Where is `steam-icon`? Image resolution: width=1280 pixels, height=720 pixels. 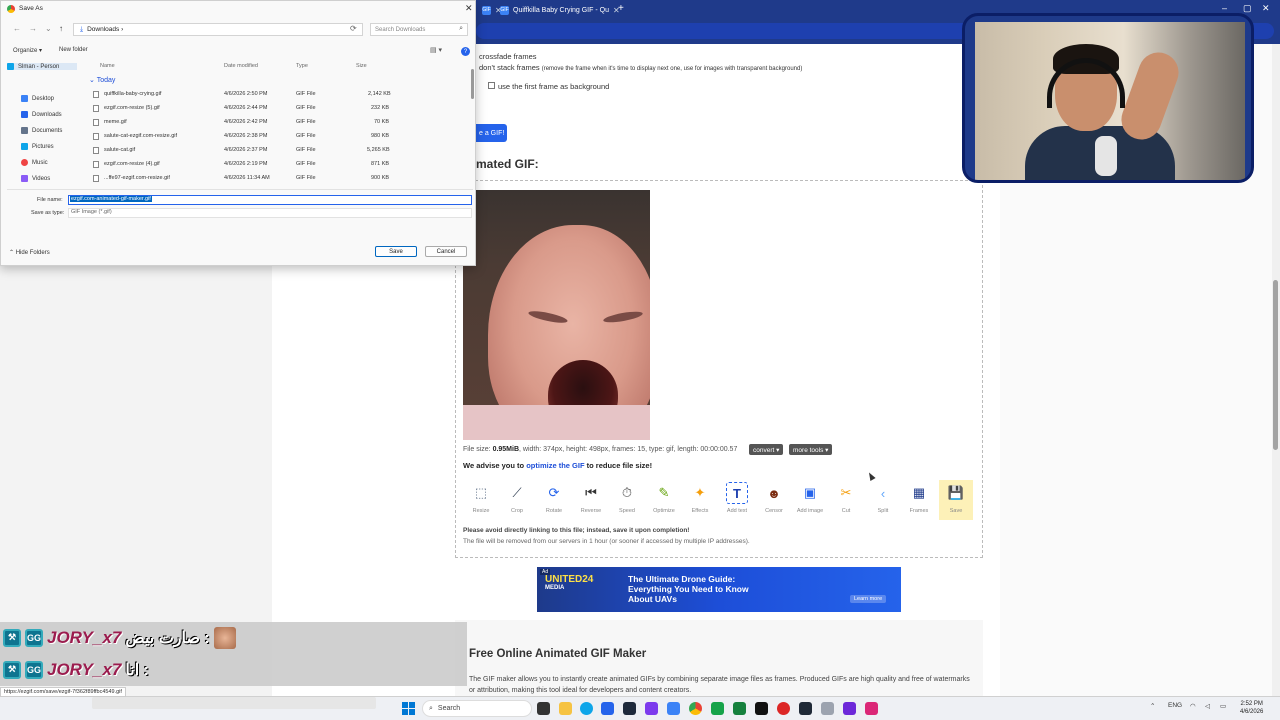 steam-icon is located at coordinates (629, 708).